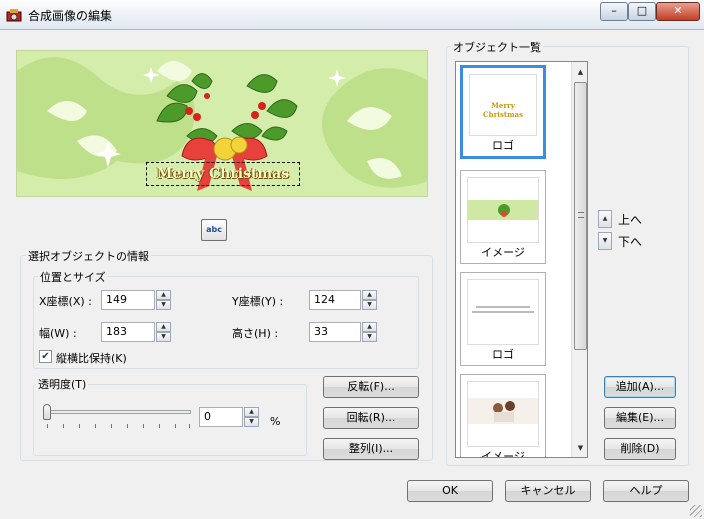  I want to click on minimize-button: –, so click(614, 11).